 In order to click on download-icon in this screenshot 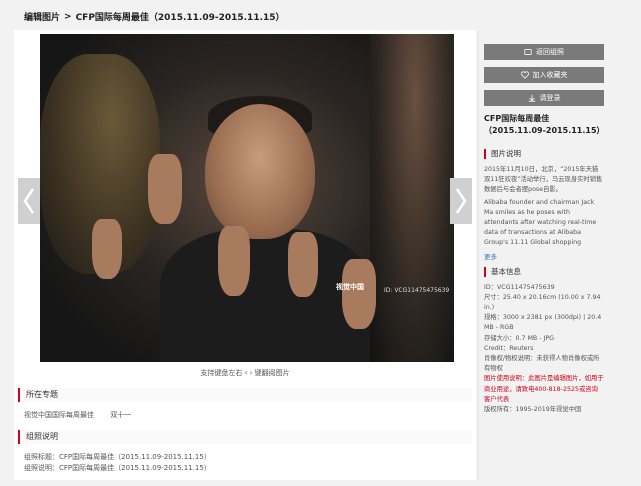, I will do `click(531, 98)`.